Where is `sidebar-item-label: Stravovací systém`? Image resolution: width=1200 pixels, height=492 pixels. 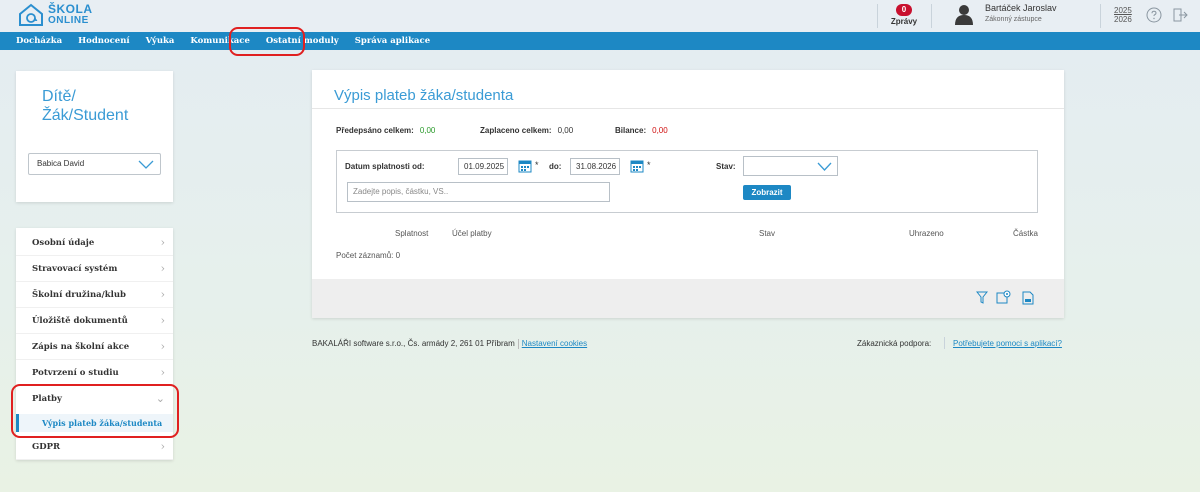
sidebar-item-label: Stravovací systém is located at coordinates (75, 269).